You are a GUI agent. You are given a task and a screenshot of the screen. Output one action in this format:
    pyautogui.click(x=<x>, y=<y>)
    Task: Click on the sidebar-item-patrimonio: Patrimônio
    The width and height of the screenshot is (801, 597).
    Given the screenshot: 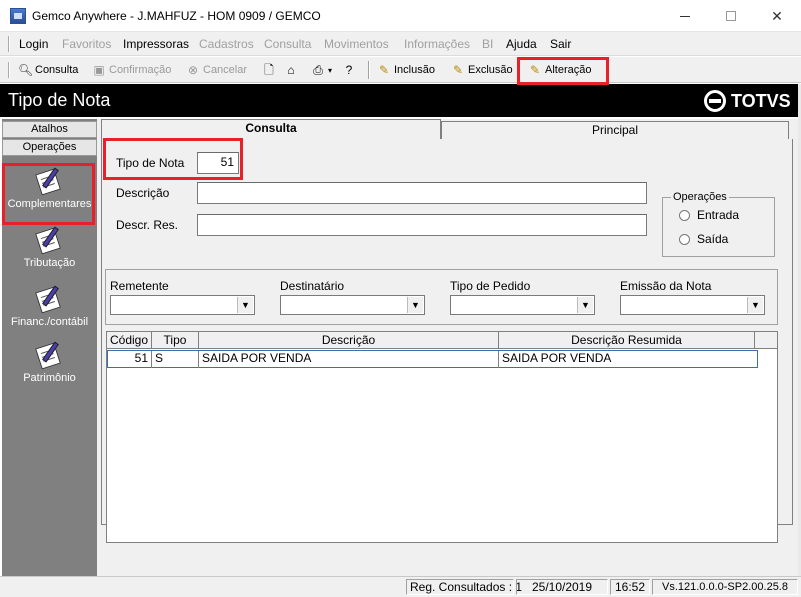 What is the action you would take?
    pyautogui.click(x=49, y=367)
    